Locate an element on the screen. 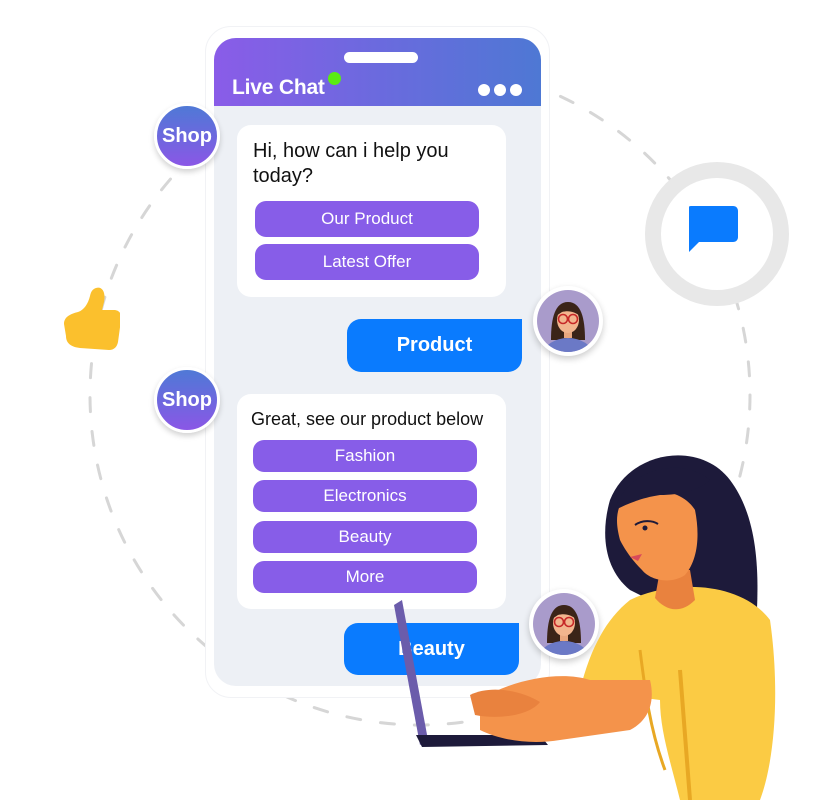 Image resolution: width=835 pixels, height=800 pixels. user-reply: Product is located at coordinates (434, 345).